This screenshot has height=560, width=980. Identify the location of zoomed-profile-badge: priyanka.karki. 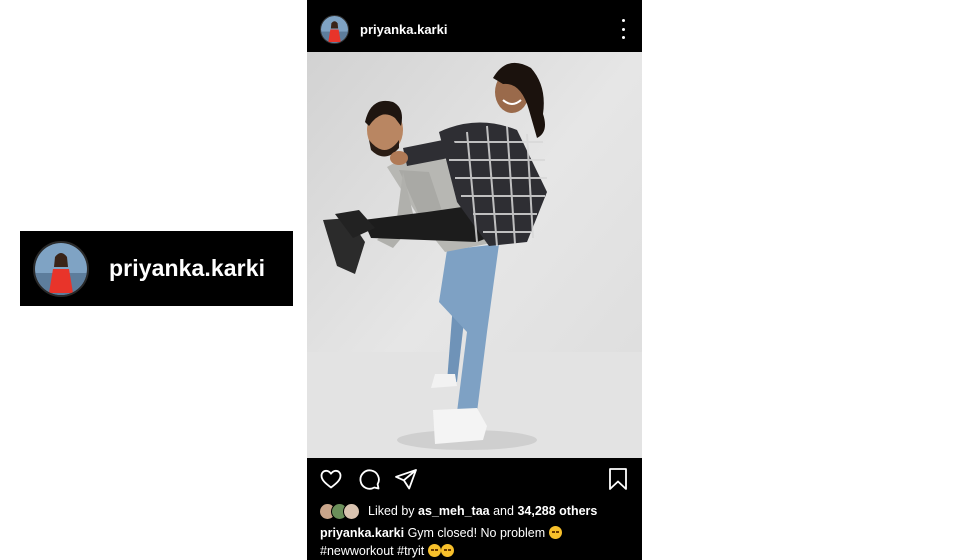
(156, 268).